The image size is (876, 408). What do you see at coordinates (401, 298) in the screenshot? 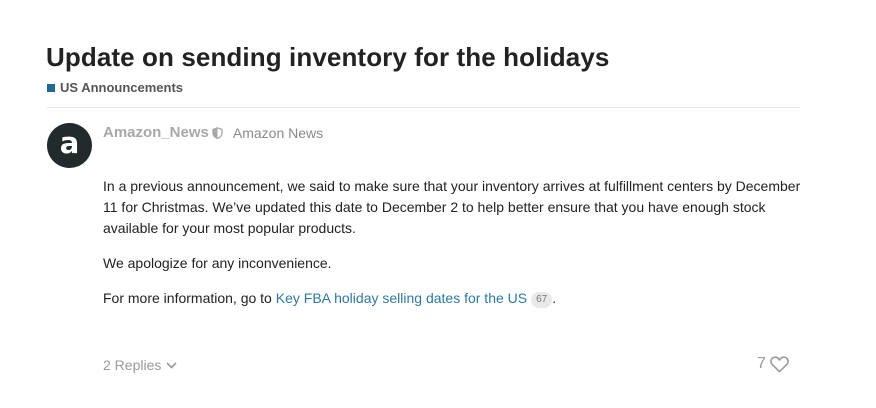
I see `fba-holiday-dates-link: Key FBA holiday selling dates for the US` at bounding box center [401, 298].